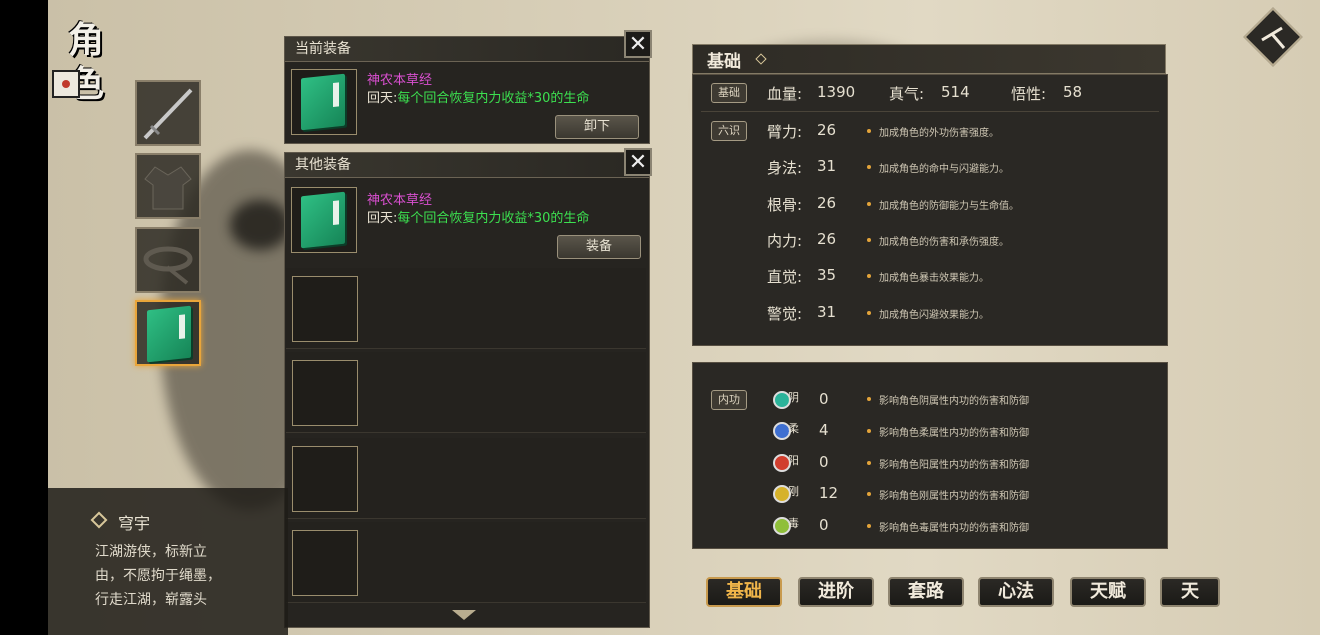 This screenshot has width=1320, height=635. I want to click on exit-button, so click(1273, 37).